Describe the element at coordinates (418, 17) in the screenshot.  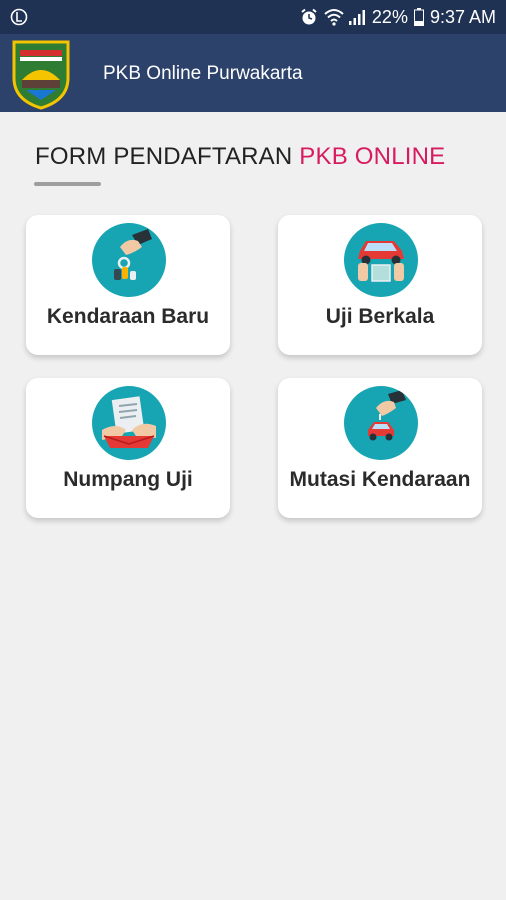
I see `battery-icon` at that location.